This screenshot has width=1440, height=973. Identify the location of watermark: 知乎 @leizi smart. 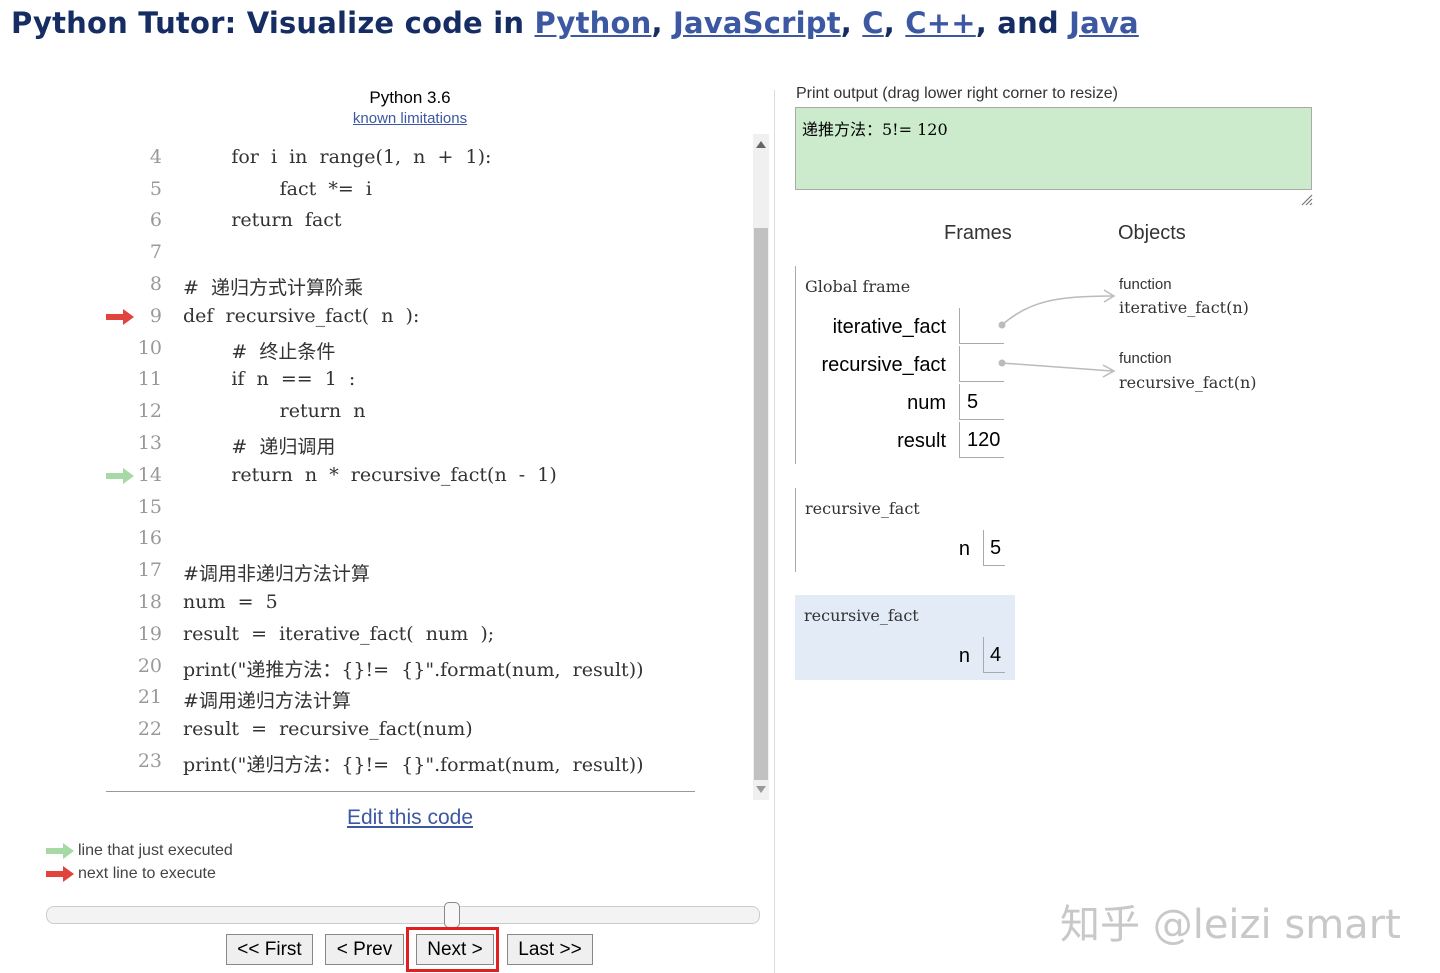
(1230, 925).